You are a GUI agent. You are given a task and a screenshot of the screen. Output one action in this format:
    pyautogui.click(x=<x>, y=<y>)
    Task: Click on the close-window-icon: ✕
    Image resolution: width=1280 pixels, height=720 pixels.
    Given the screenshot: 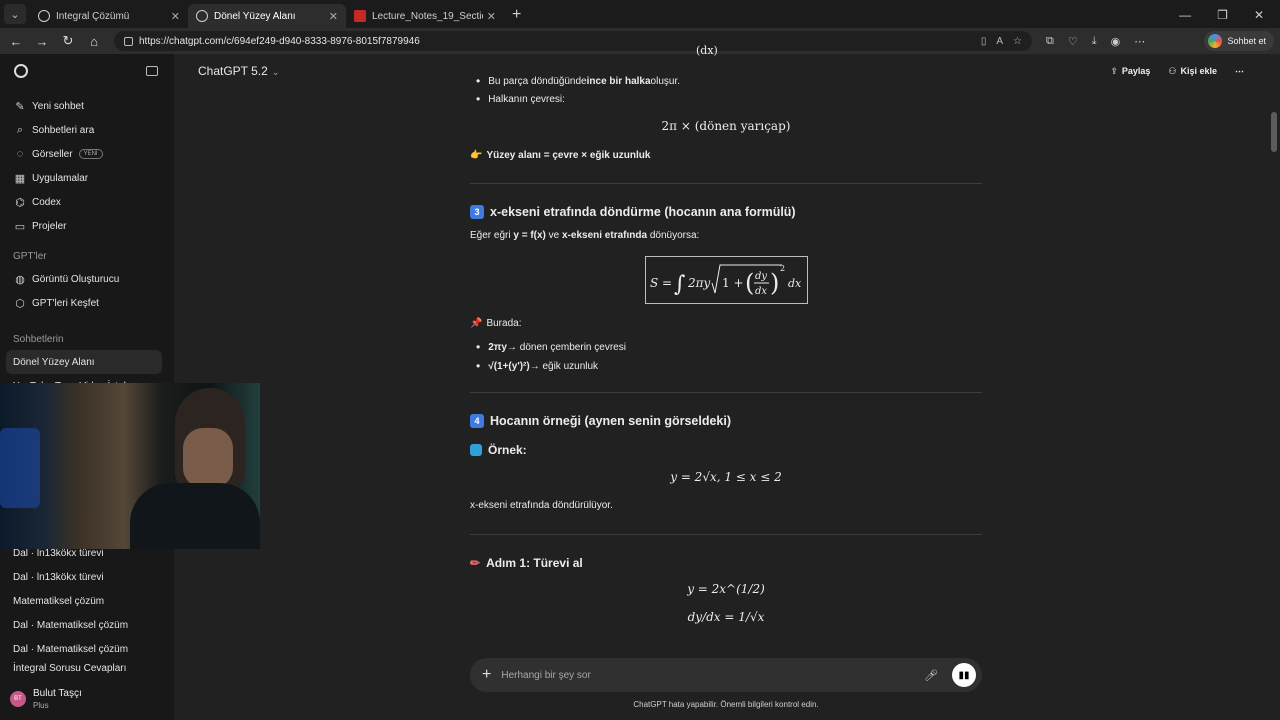 What is the action you would take?
    pyautogui.click(x=1259, y=15)
    